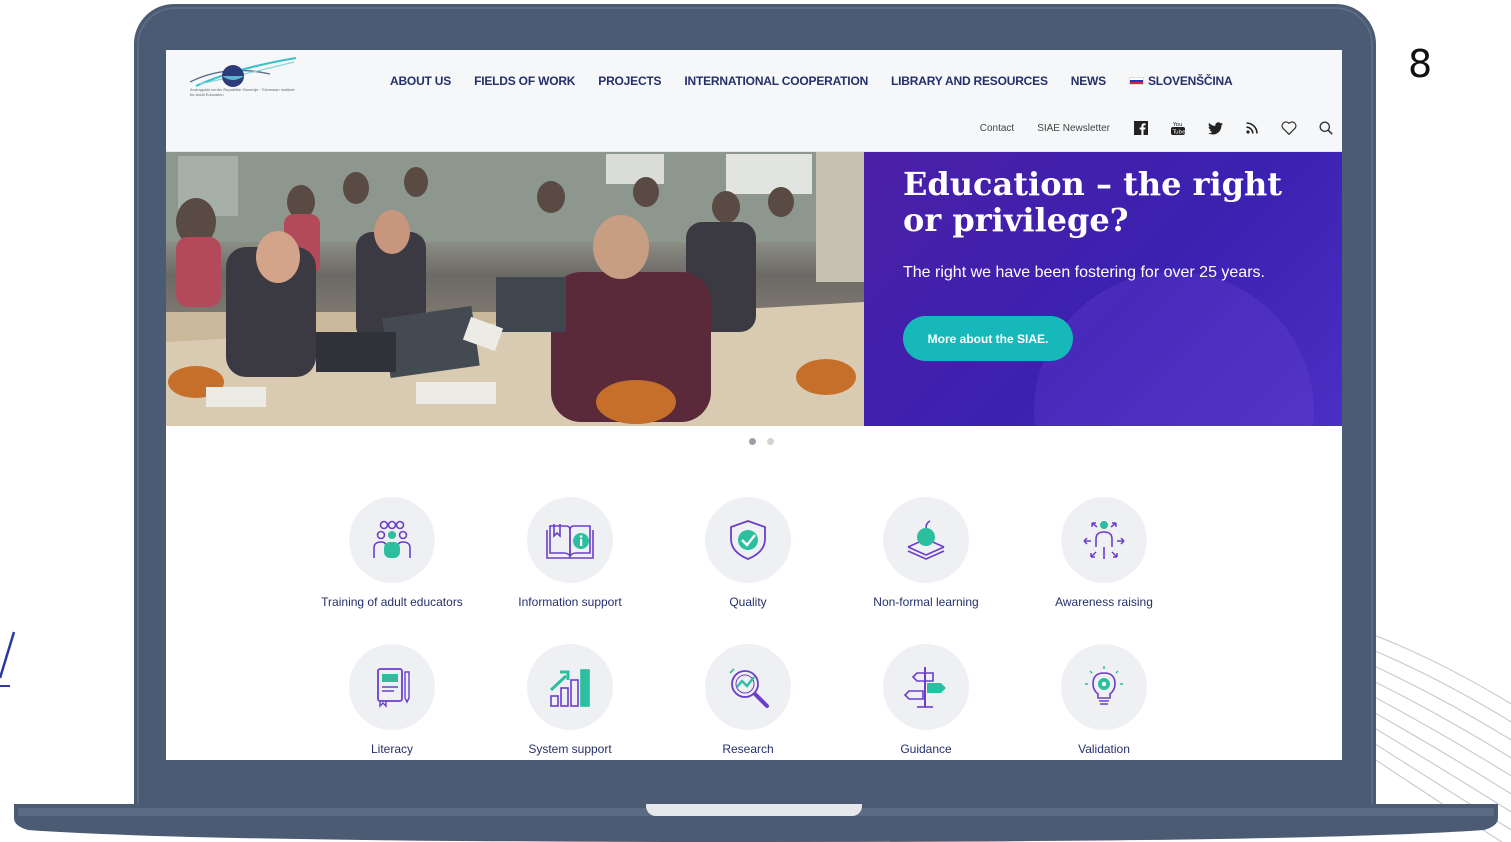 The height and width of the screenshot is (842, 1511). I want to click on hero-title: Education – the right or privilege?, so click(1093, 202).